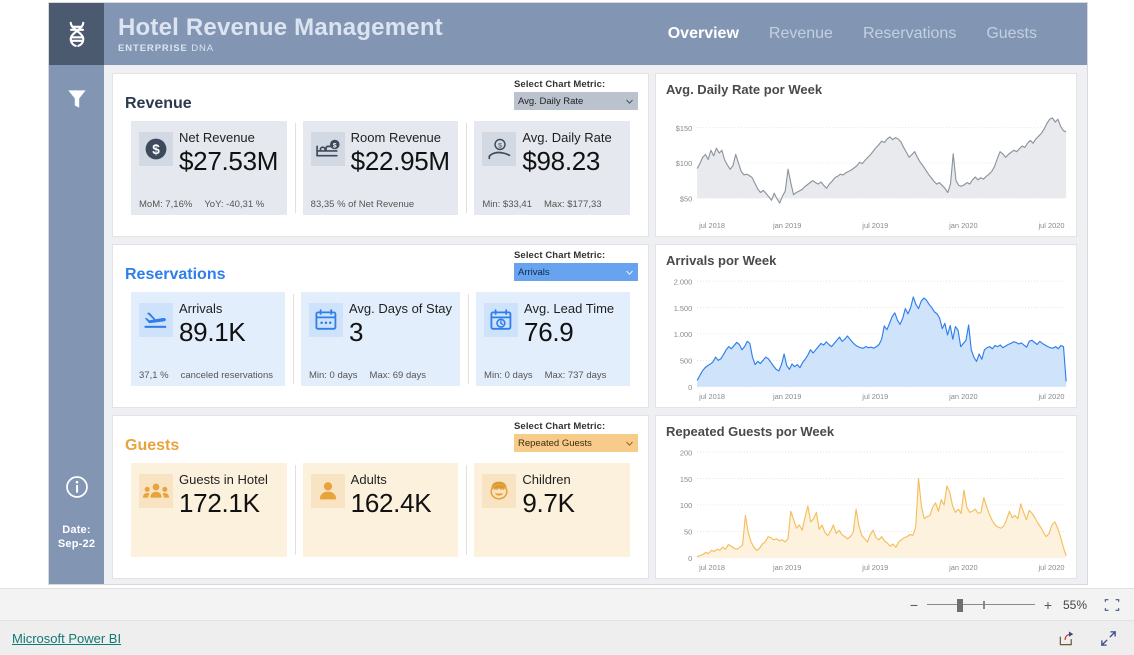 The image size is (1134, 655). I want to click on kpi-value: 3, so click(356, 332).